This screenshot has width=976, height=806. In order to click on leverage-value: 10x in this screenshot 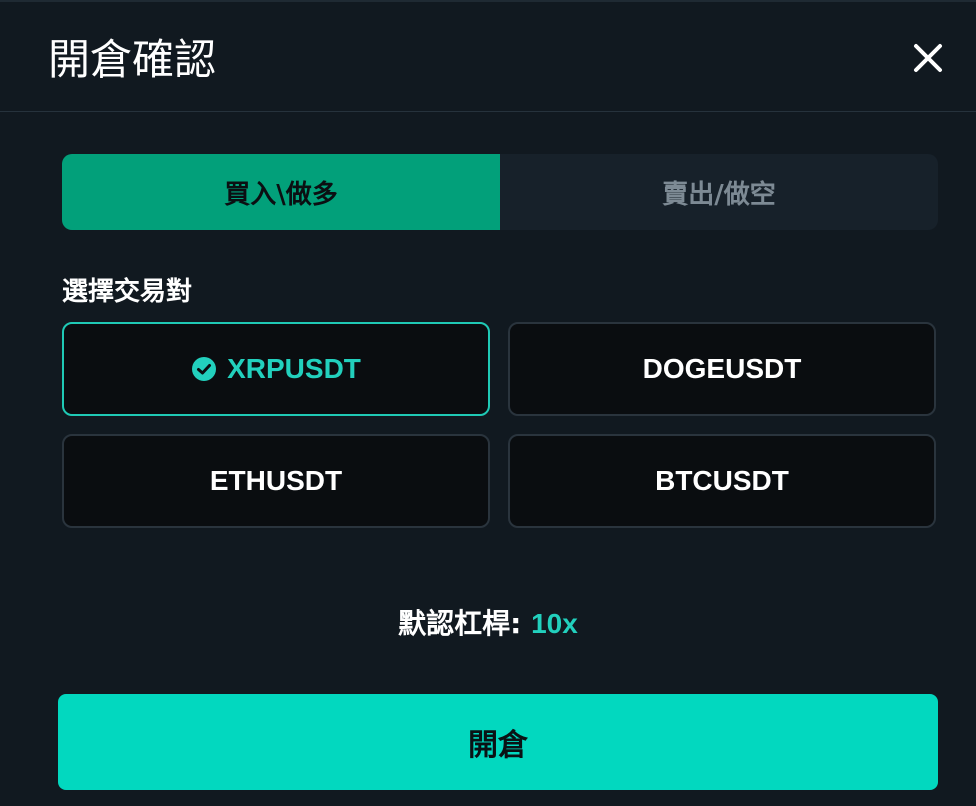, I will do `click(554, 623)`.